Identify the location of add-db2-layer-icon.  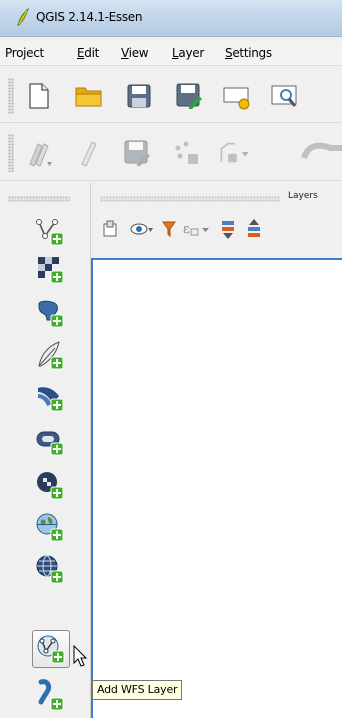
(50, 486).